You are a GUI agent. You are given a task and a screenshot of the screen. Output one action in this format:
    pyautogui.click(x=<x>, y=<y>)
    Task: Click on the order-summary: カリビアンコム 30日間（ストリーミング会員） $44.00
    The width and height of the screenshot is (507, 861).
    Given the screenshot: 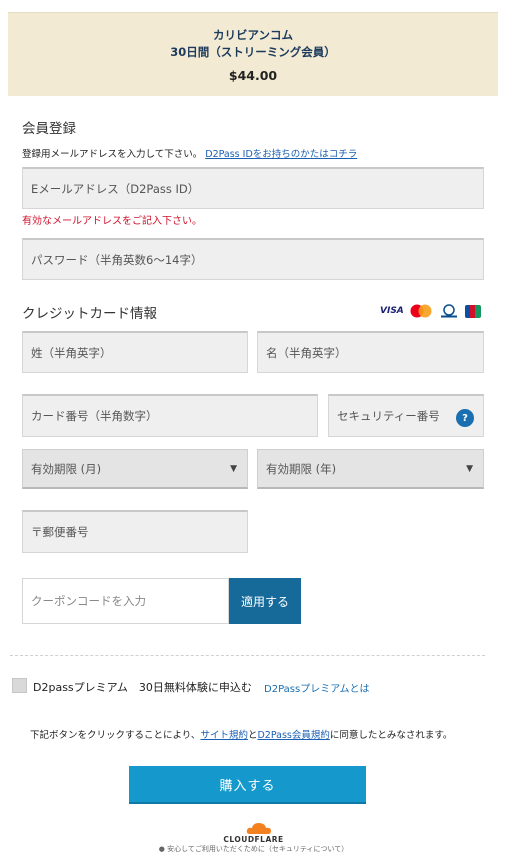 What is the action you would take?
    pyautogui.click(x=253, y=54)
    